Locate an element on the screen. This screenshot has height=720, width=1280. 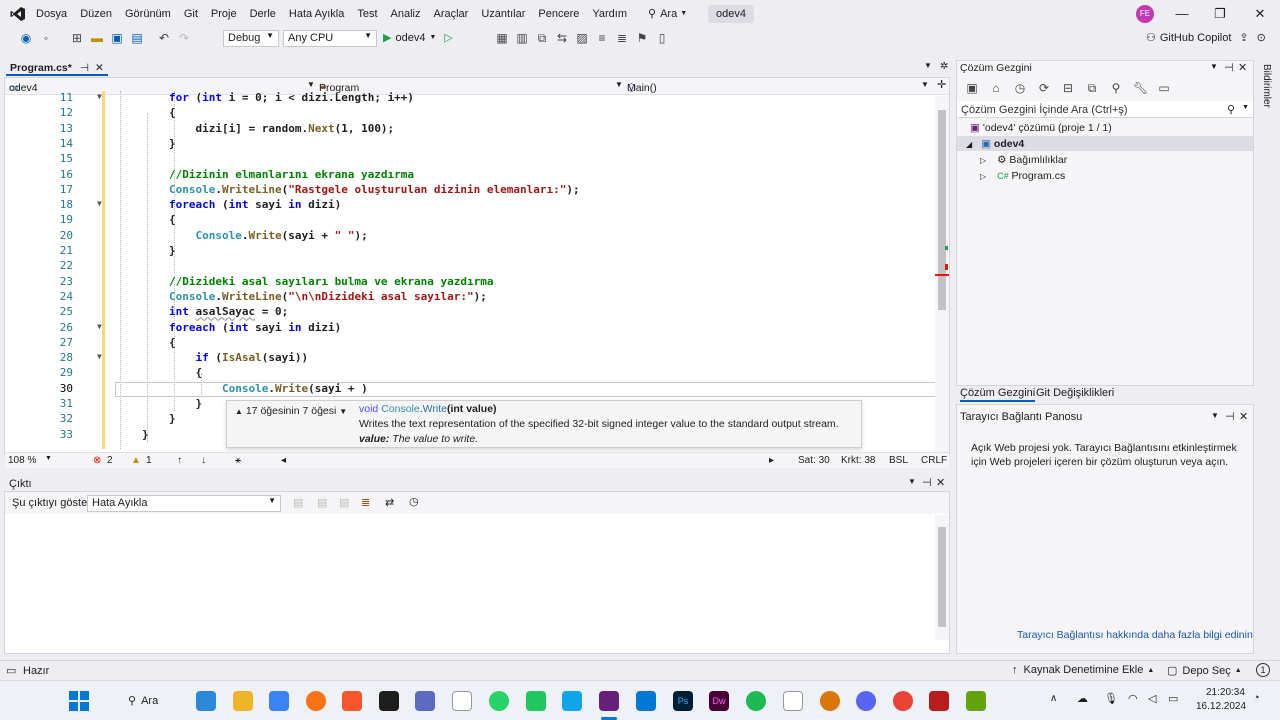
whatsapp-icon is located at coordinates (499, 701).